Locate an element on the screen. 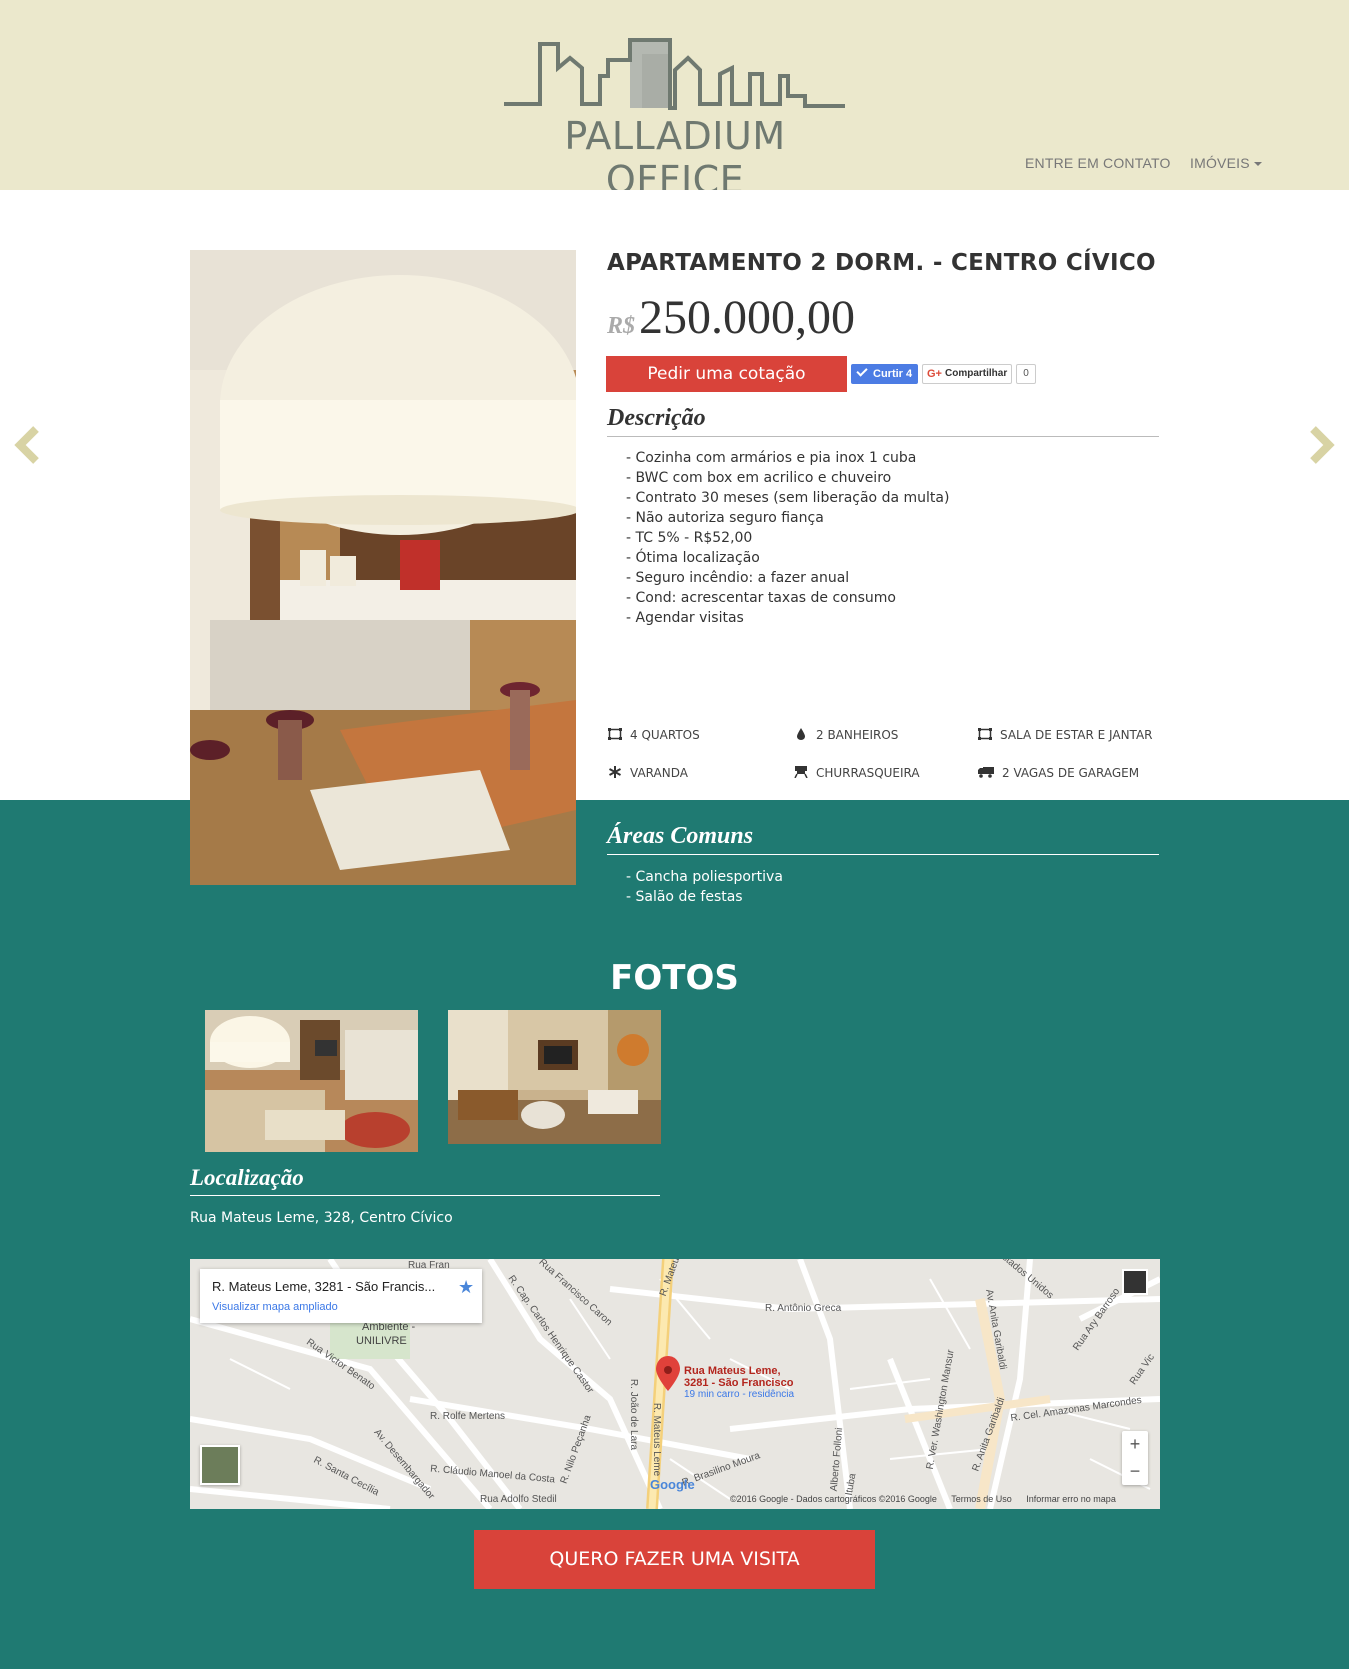  next-arrow-icon is located at coordinates (1322, 445).